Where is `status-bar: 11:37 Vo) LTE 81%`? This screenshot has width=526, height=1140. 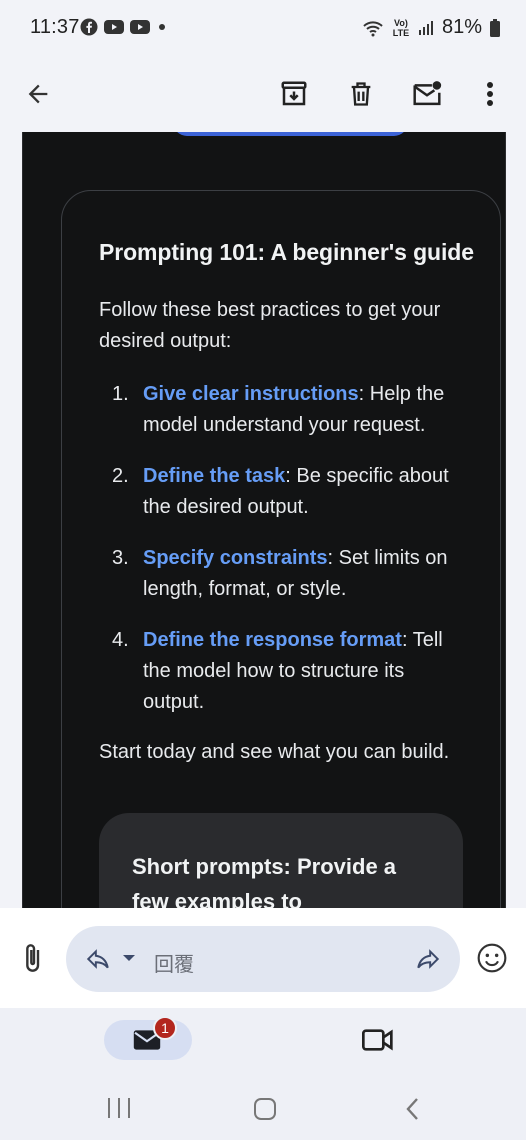
status-bar: 11:37 Vo) LTE 81% is located at coordinates (263, 28).